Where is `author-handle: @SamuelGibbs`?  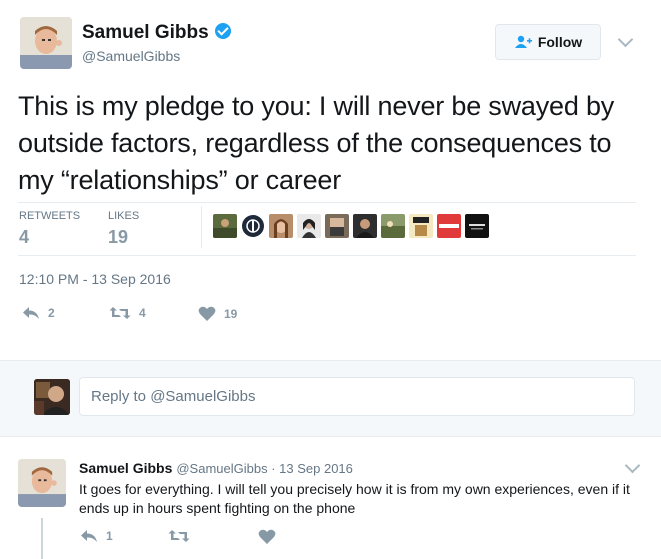
author-handle: @SamuelGibbs is located at coordinates (131, 56).